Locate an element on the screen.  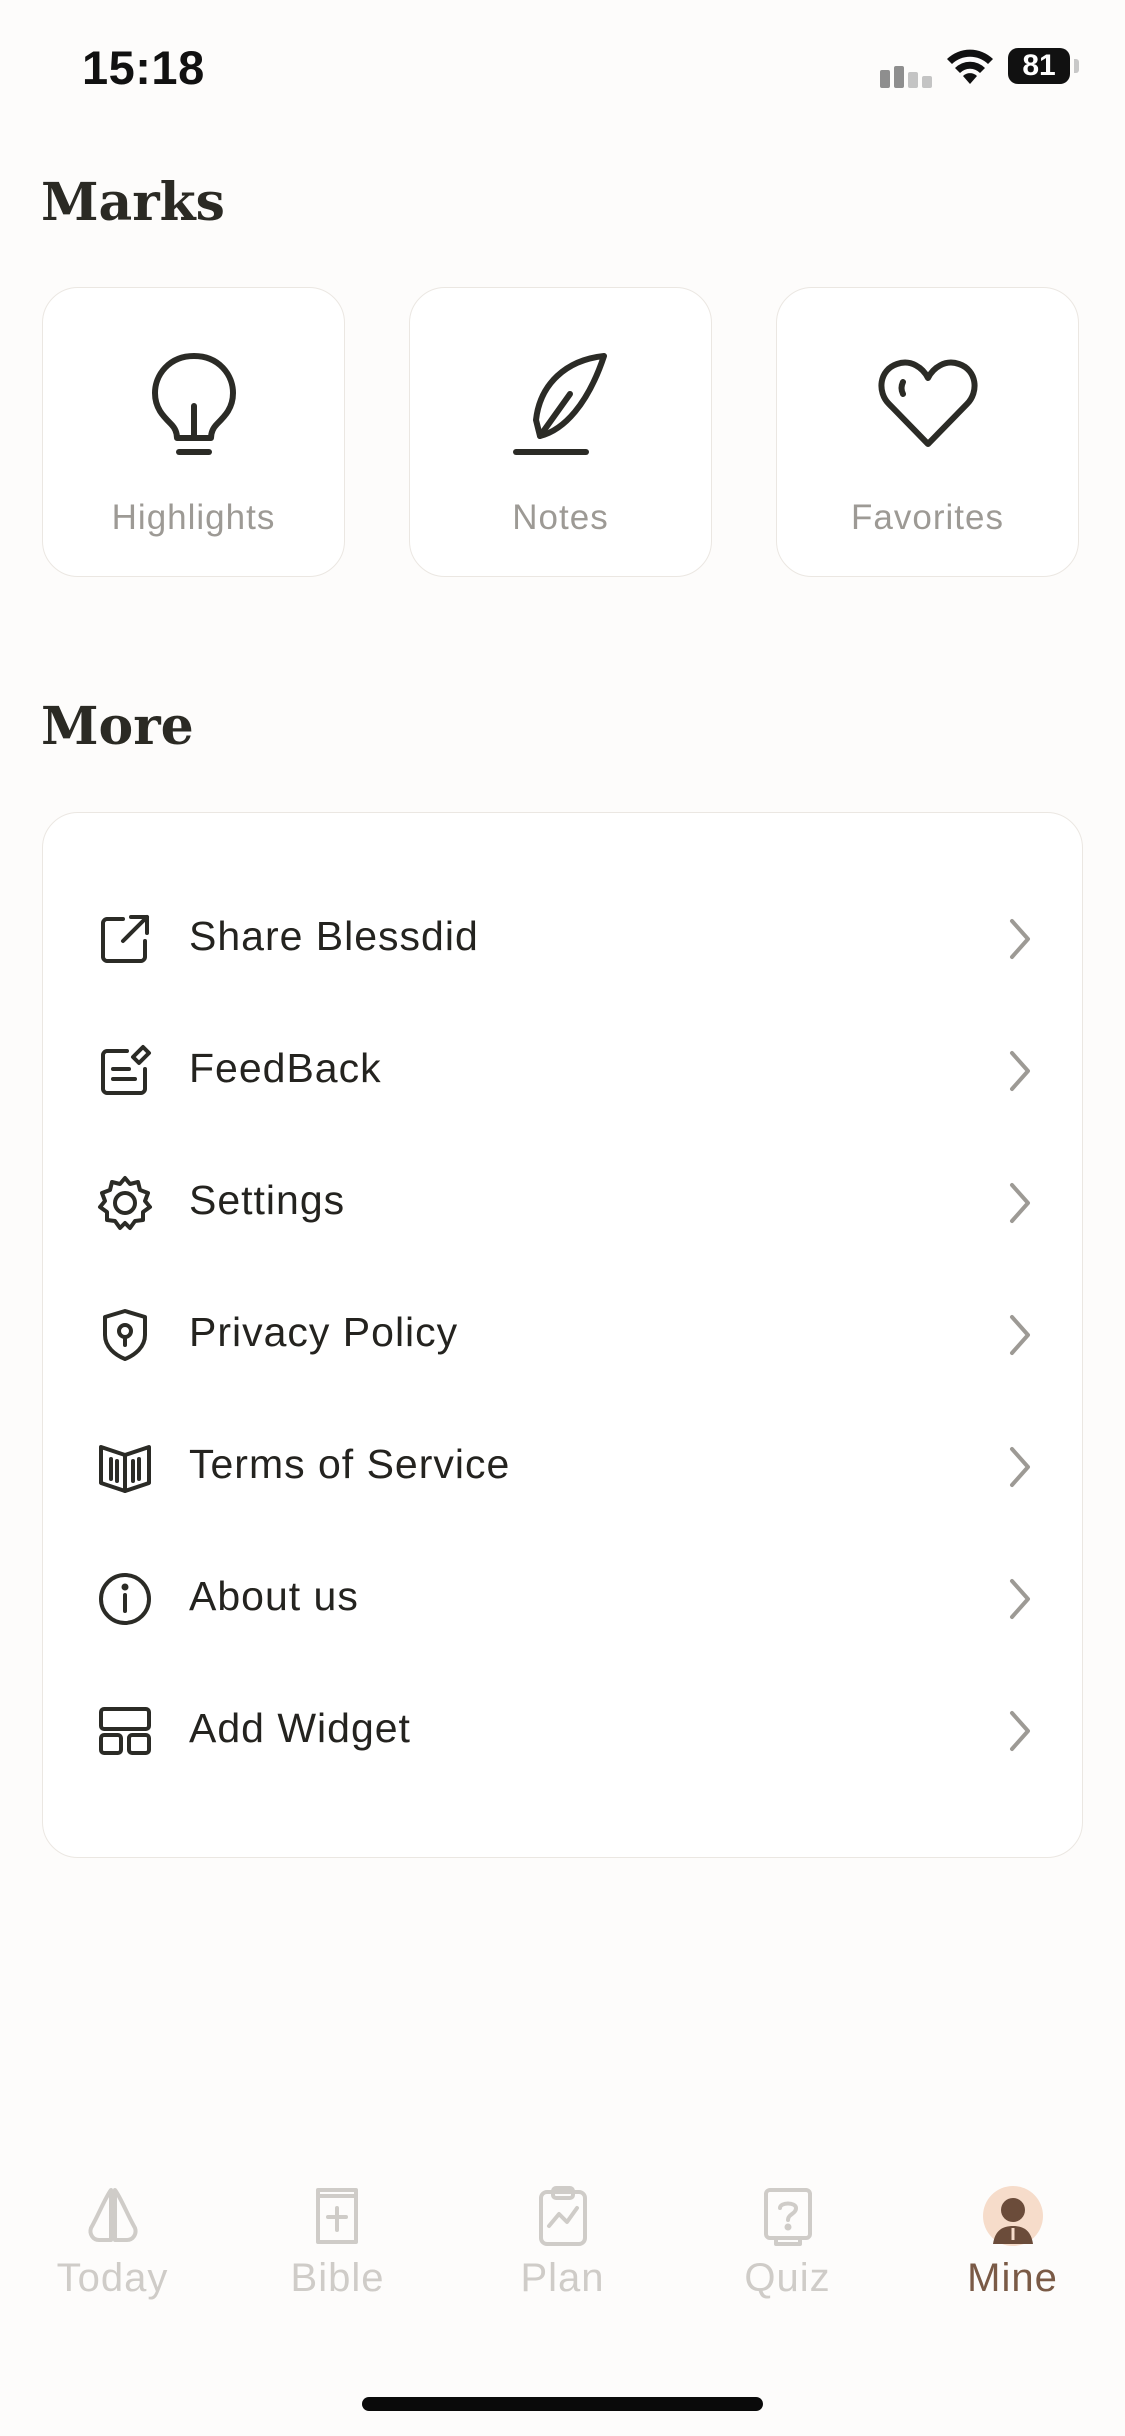
menu-label-privacy: Privacy Policy is located at coordinates (324, 1332).